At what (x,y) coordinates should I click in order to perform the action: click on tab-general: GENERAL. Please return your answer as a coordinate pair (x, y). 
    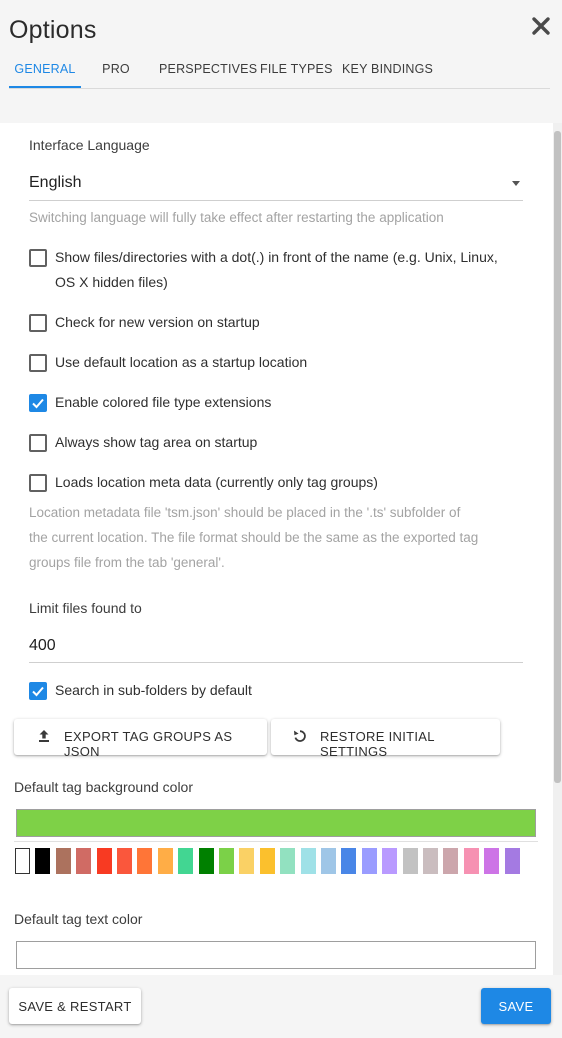
    Looking at the image, I should click on (45, 75).